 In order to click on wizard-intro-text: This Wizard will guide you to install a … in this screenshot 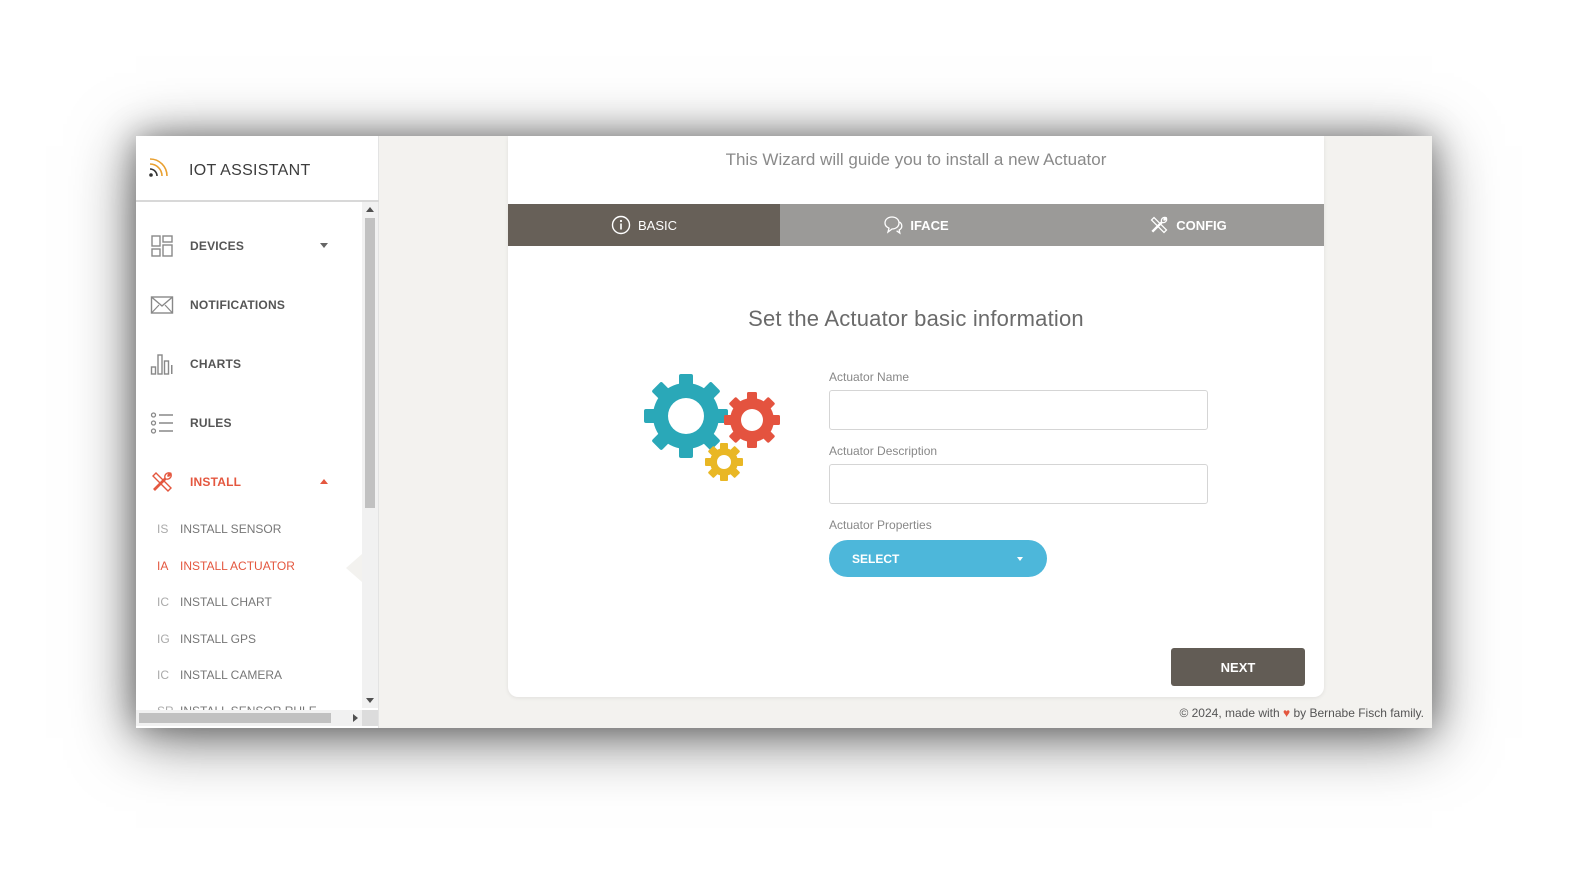, I will do `click(916, 159)`.